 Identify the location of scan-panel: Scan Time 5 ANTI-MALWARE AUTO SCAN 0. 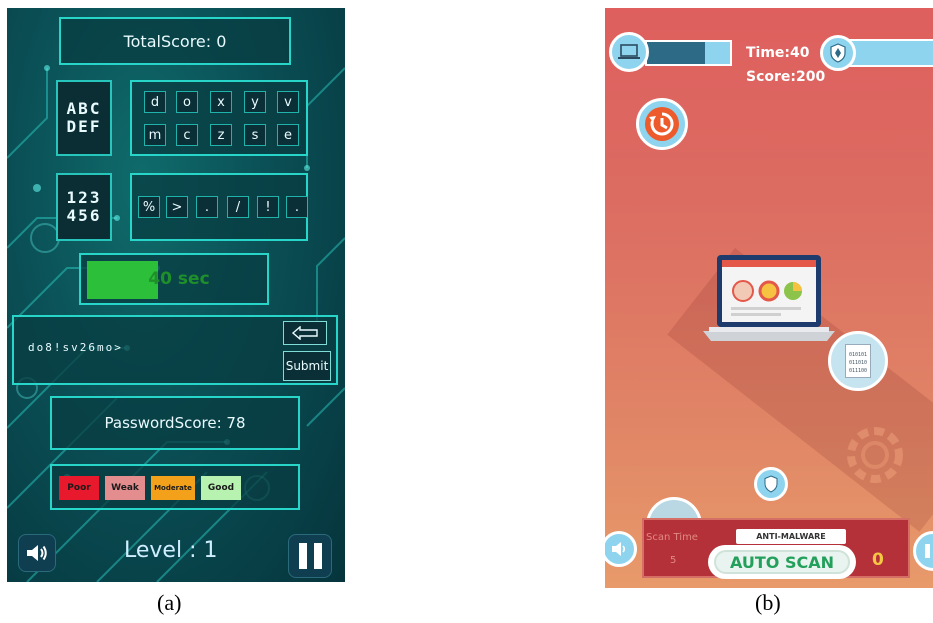
(776, 548).